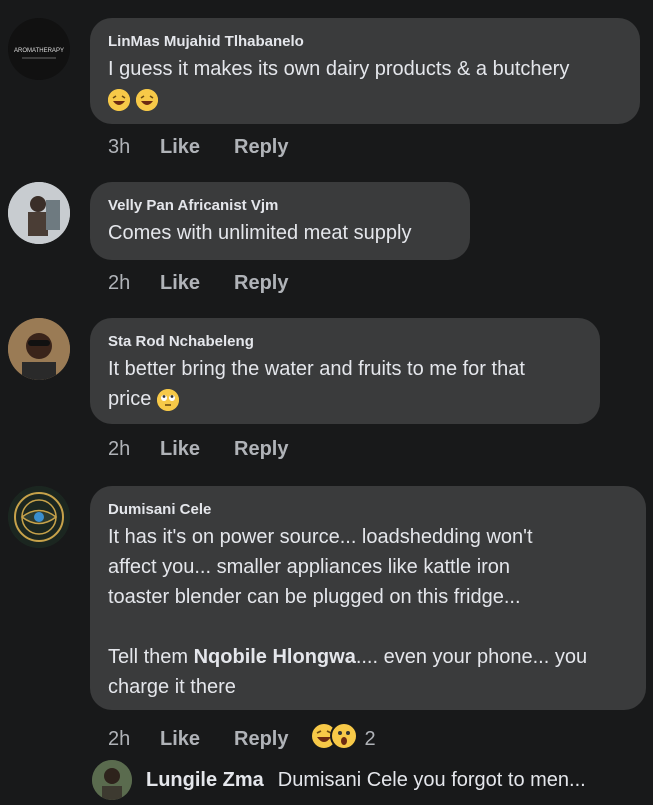 Image resolution: width=653 pixels, height=805 pixels. What do you see at coordinates (260, 233) in the screenshot?
I see `comment-text: Comes with unlimited meat supply` at bounding box center [260, 233].